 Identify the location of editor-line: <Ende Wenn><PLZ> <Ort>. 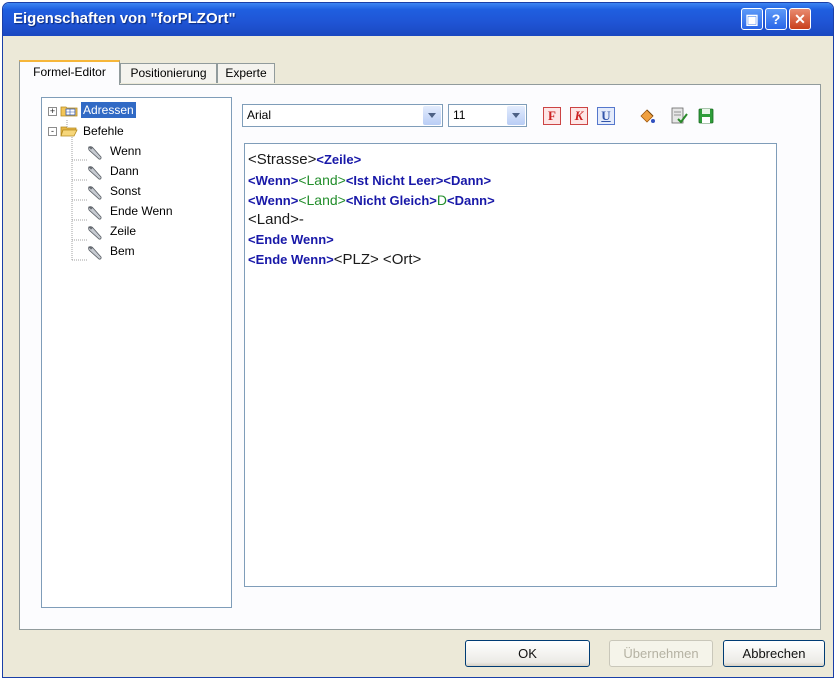
(512, 260).